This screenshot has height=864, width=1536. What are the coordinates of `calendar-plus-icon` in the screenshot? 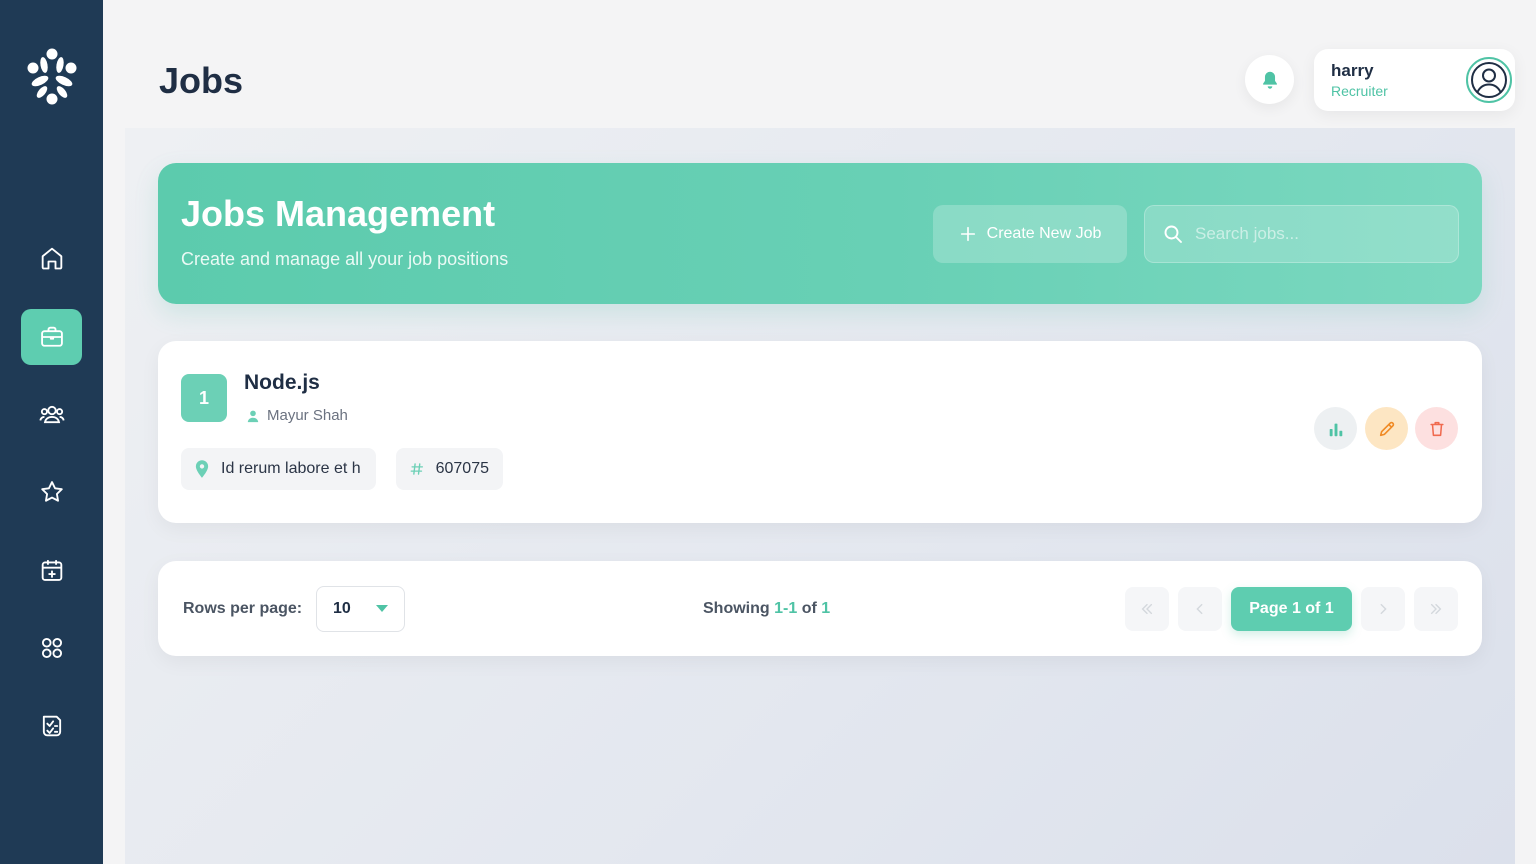 It's located at (51, 570).